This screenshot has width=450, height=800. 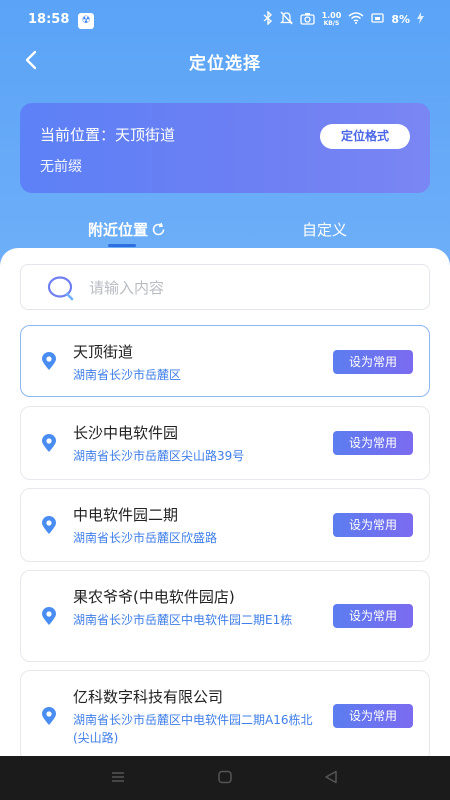 What do you see at coordinates (118, 230) in the screenshot?
I see `tab-nearby-label: 附近位置` at bounding box center [118, 230].